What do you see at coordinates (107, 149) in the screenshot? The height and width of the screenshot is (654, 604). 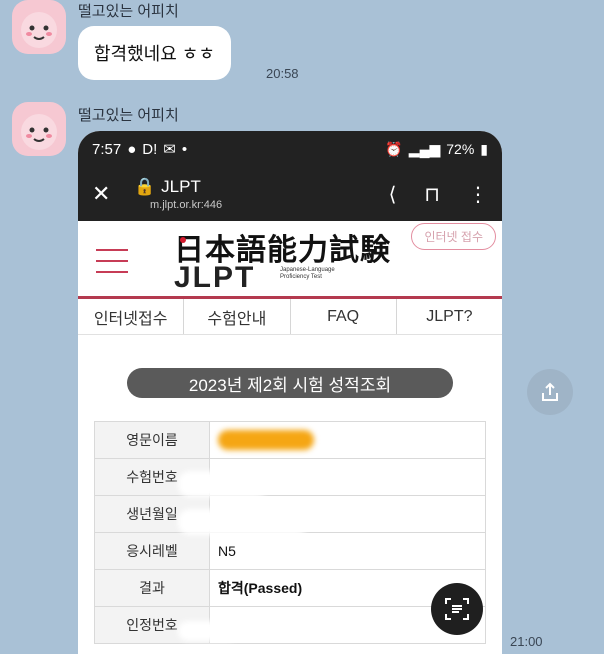 I see `status-time: 7:57` at bounding box center [107, 149].